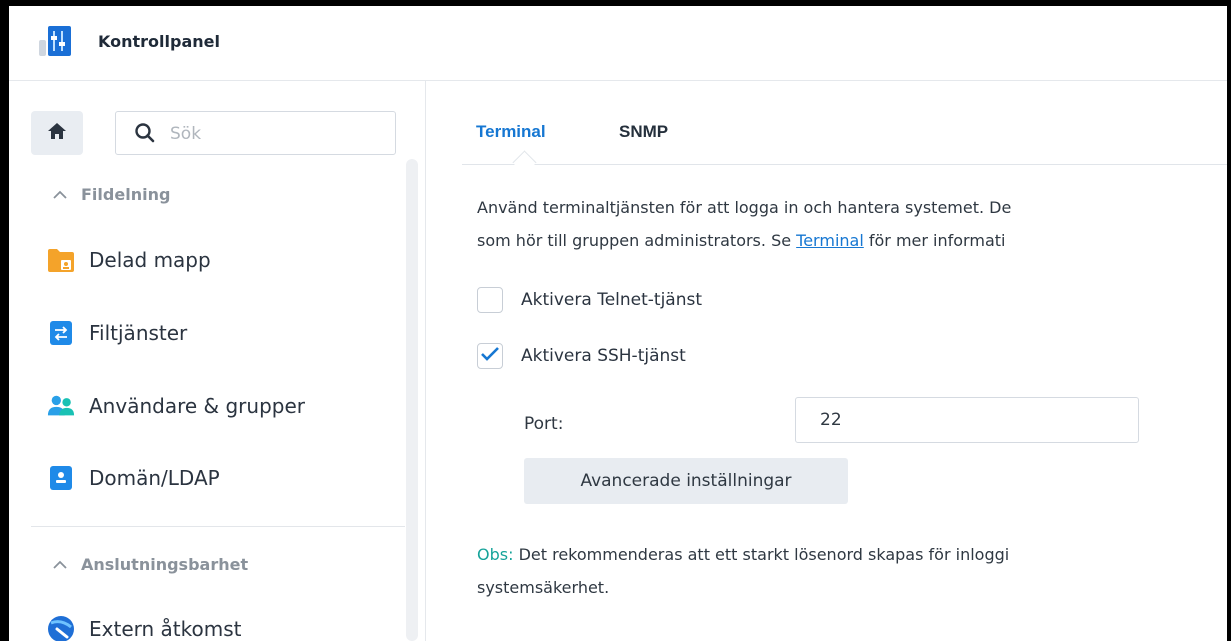 The width and height of the screenshot is (1231, 641). Describe the element at coordinates (612, 300) in the screenshot. I see `telnet-label: Aktivera Telnet-tjänst` at that location.